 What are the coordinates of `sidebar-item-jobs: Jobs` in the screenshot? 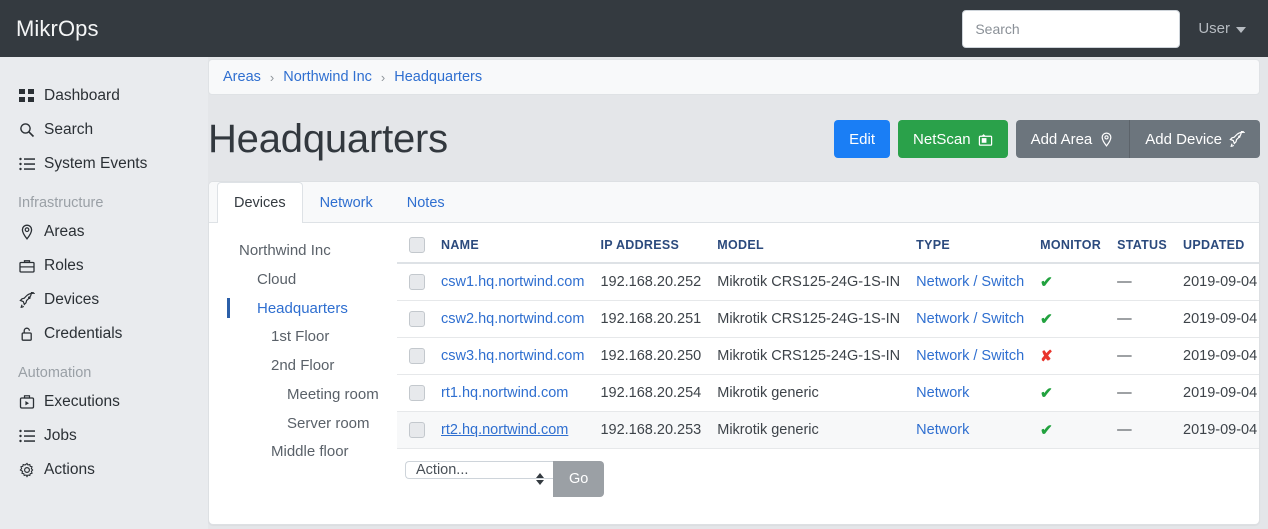 It's located at (104, 436).